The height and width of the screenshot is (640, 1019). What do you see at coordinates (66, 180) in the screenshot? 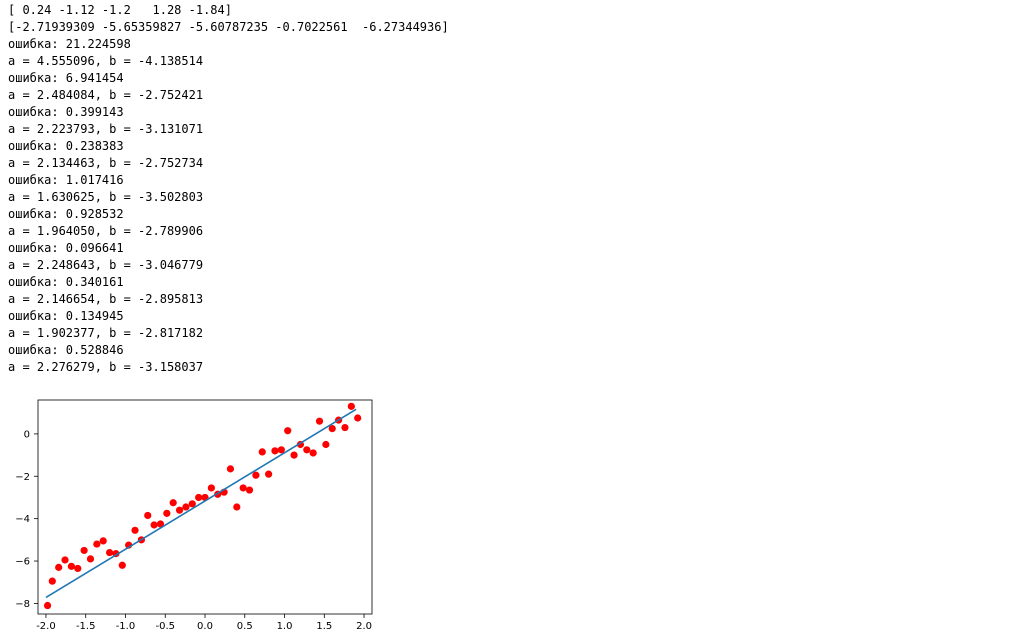
I see `output-line: ошибка: 1.017416` at bounding box center [66, 180].